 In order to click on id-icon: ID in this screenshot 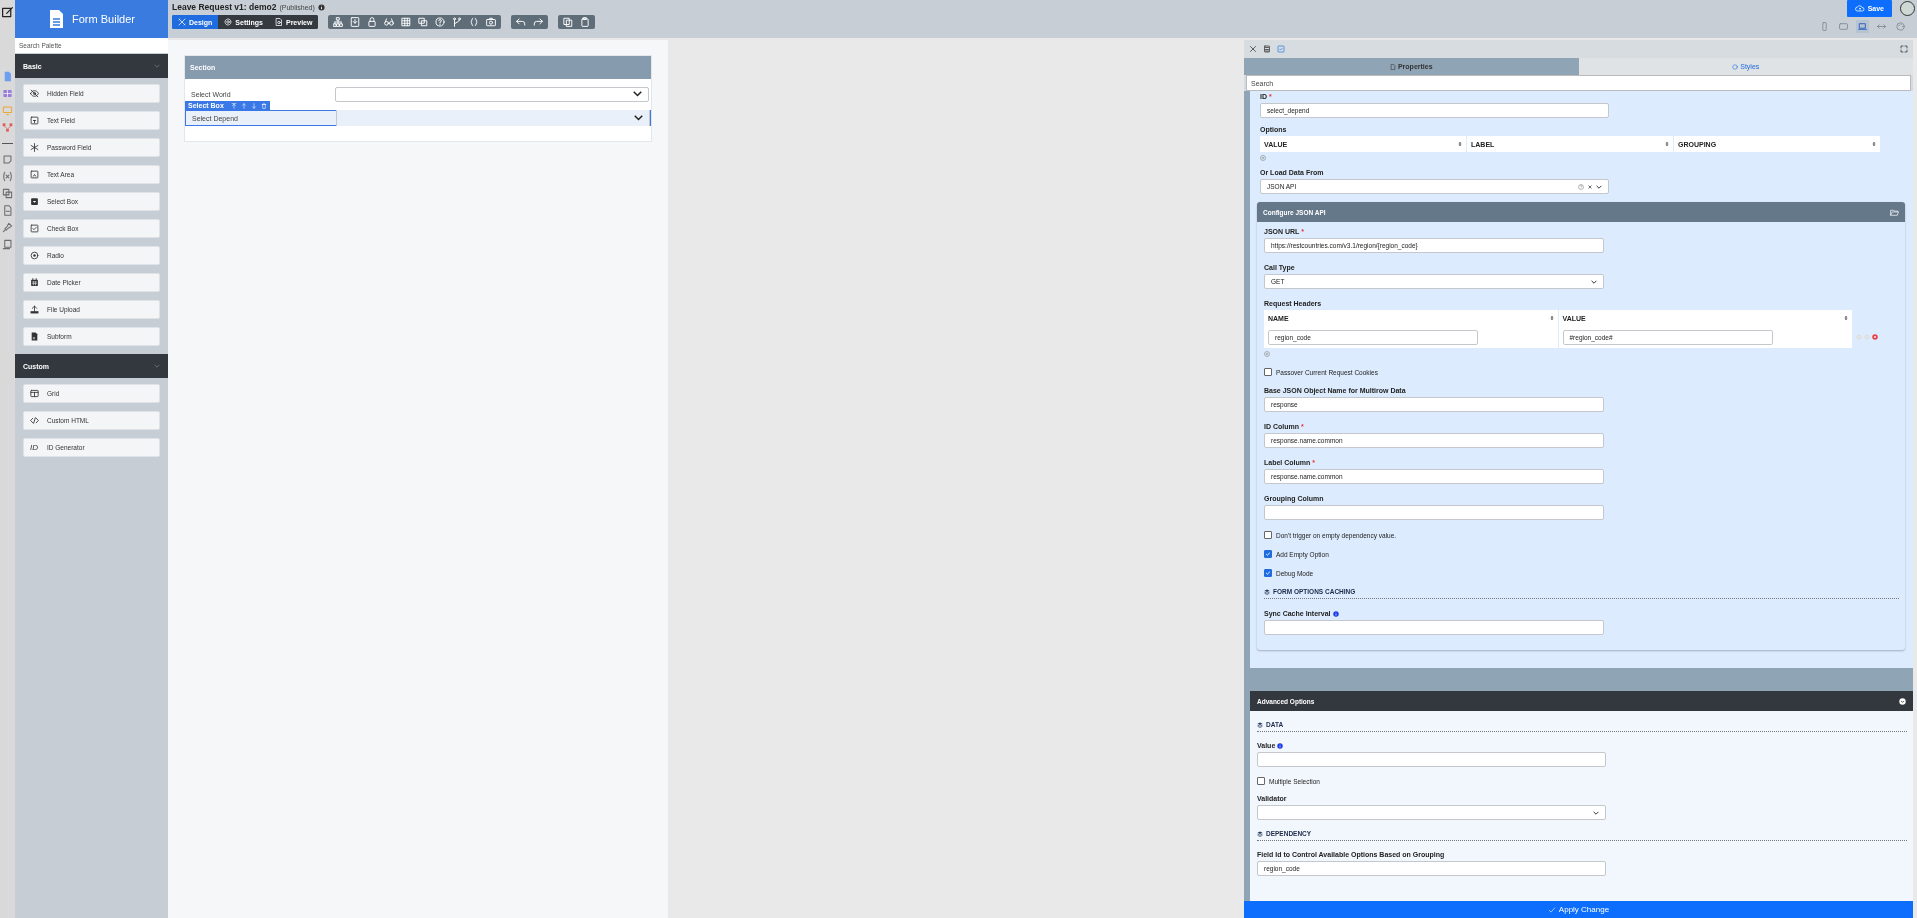, I will do `click(34, 447)`.